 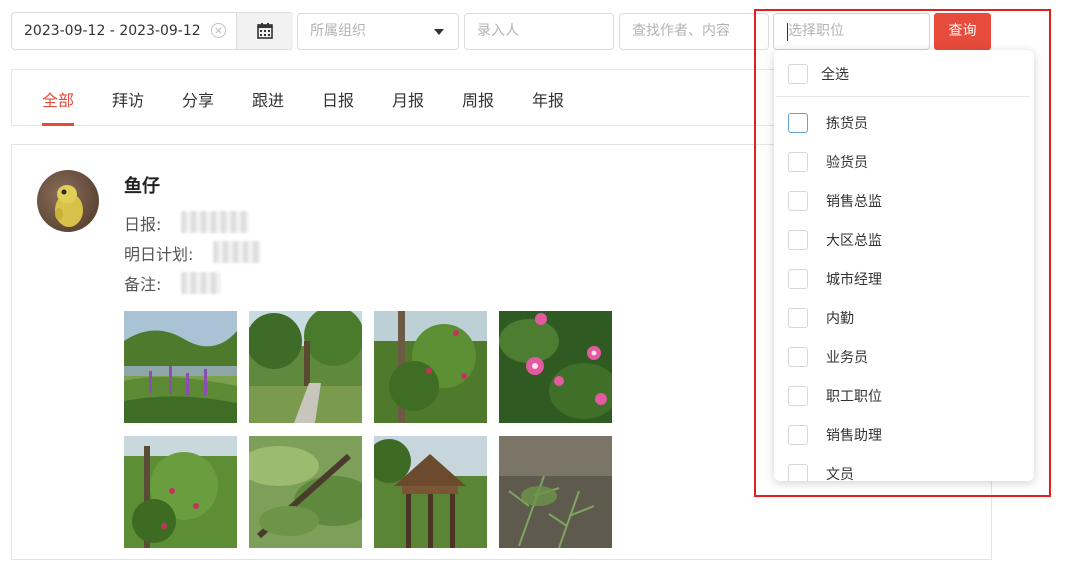 What do you see at coordinates (378, 31) in the screenshot?
I see `org-select: 所属组织` at bounding box center [378, 31].